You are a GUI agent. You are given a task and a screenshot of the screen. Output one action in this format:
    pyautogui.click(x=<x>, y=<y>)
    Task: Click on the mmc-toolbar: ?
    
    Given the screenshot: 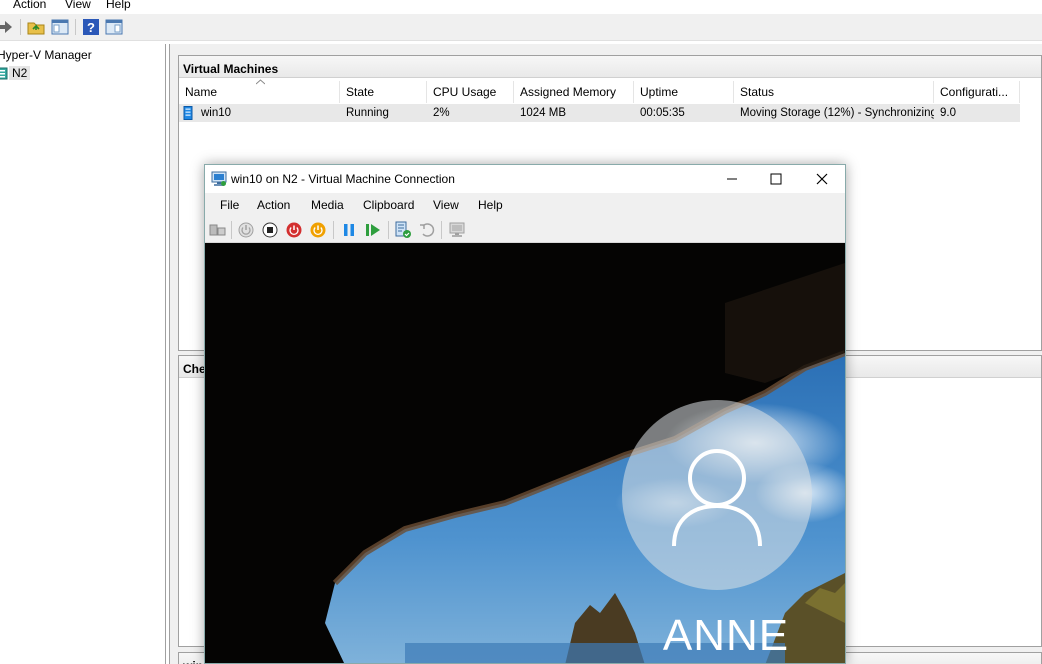 What is the action you would take?
    pyautogui.click(x=521, y=27)
    